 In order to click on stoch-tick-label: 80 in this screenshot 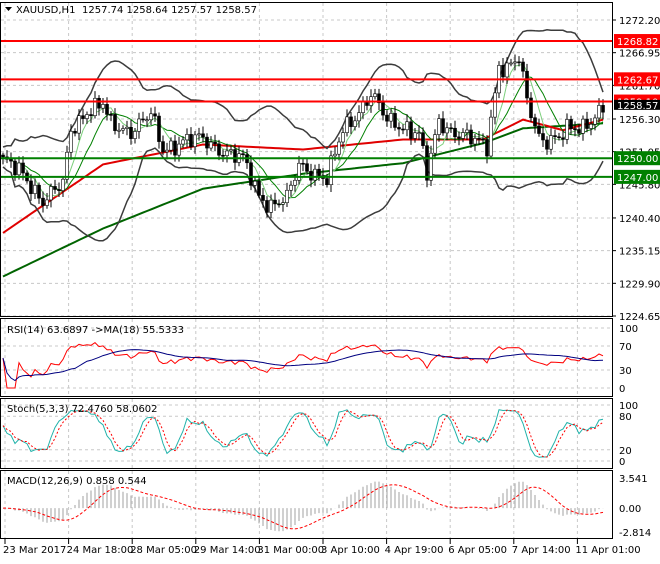, I will do `click(625, 417)`.